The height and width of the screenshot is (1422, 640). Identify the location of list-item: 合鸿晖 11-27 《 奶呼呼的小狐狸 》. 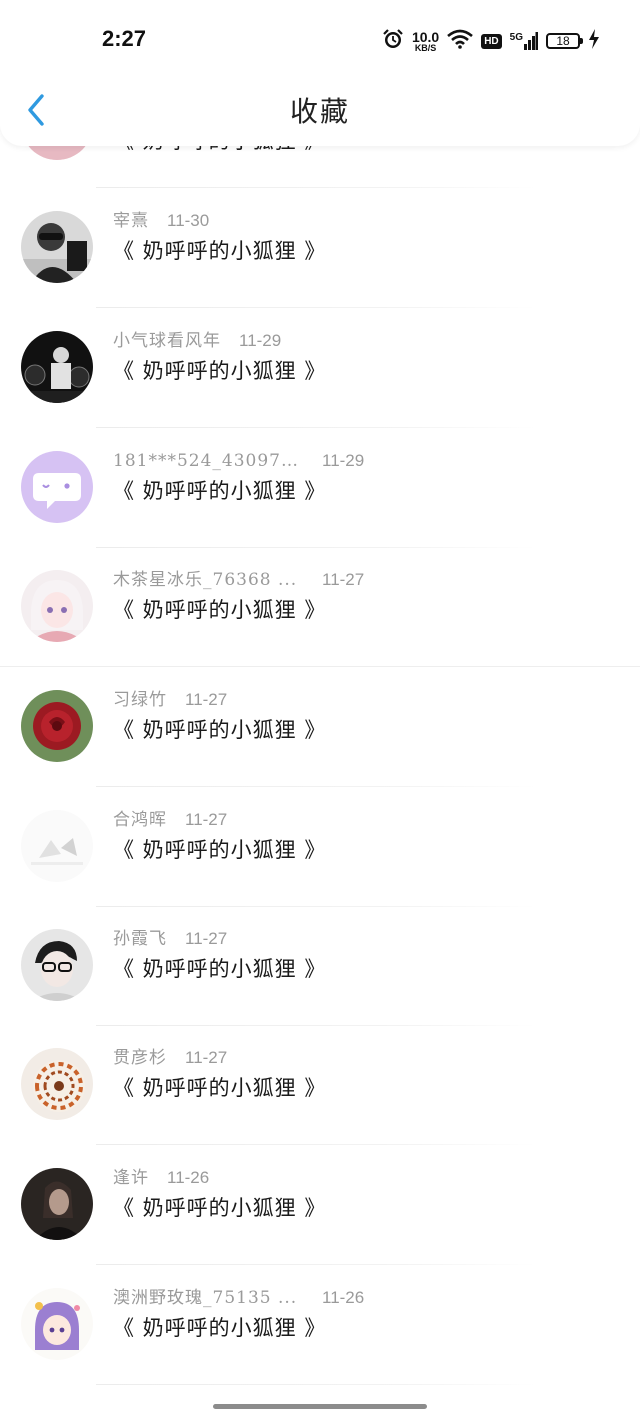
(320, 847).